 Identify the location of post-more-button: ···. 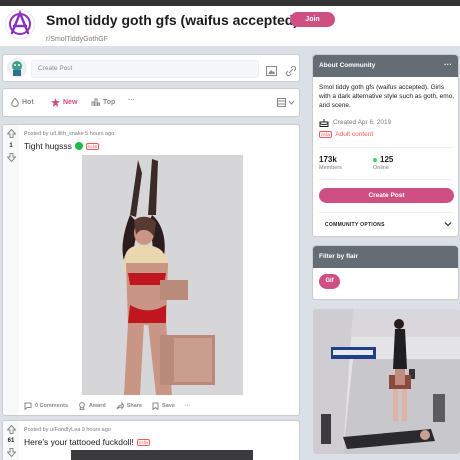
(188, 406).